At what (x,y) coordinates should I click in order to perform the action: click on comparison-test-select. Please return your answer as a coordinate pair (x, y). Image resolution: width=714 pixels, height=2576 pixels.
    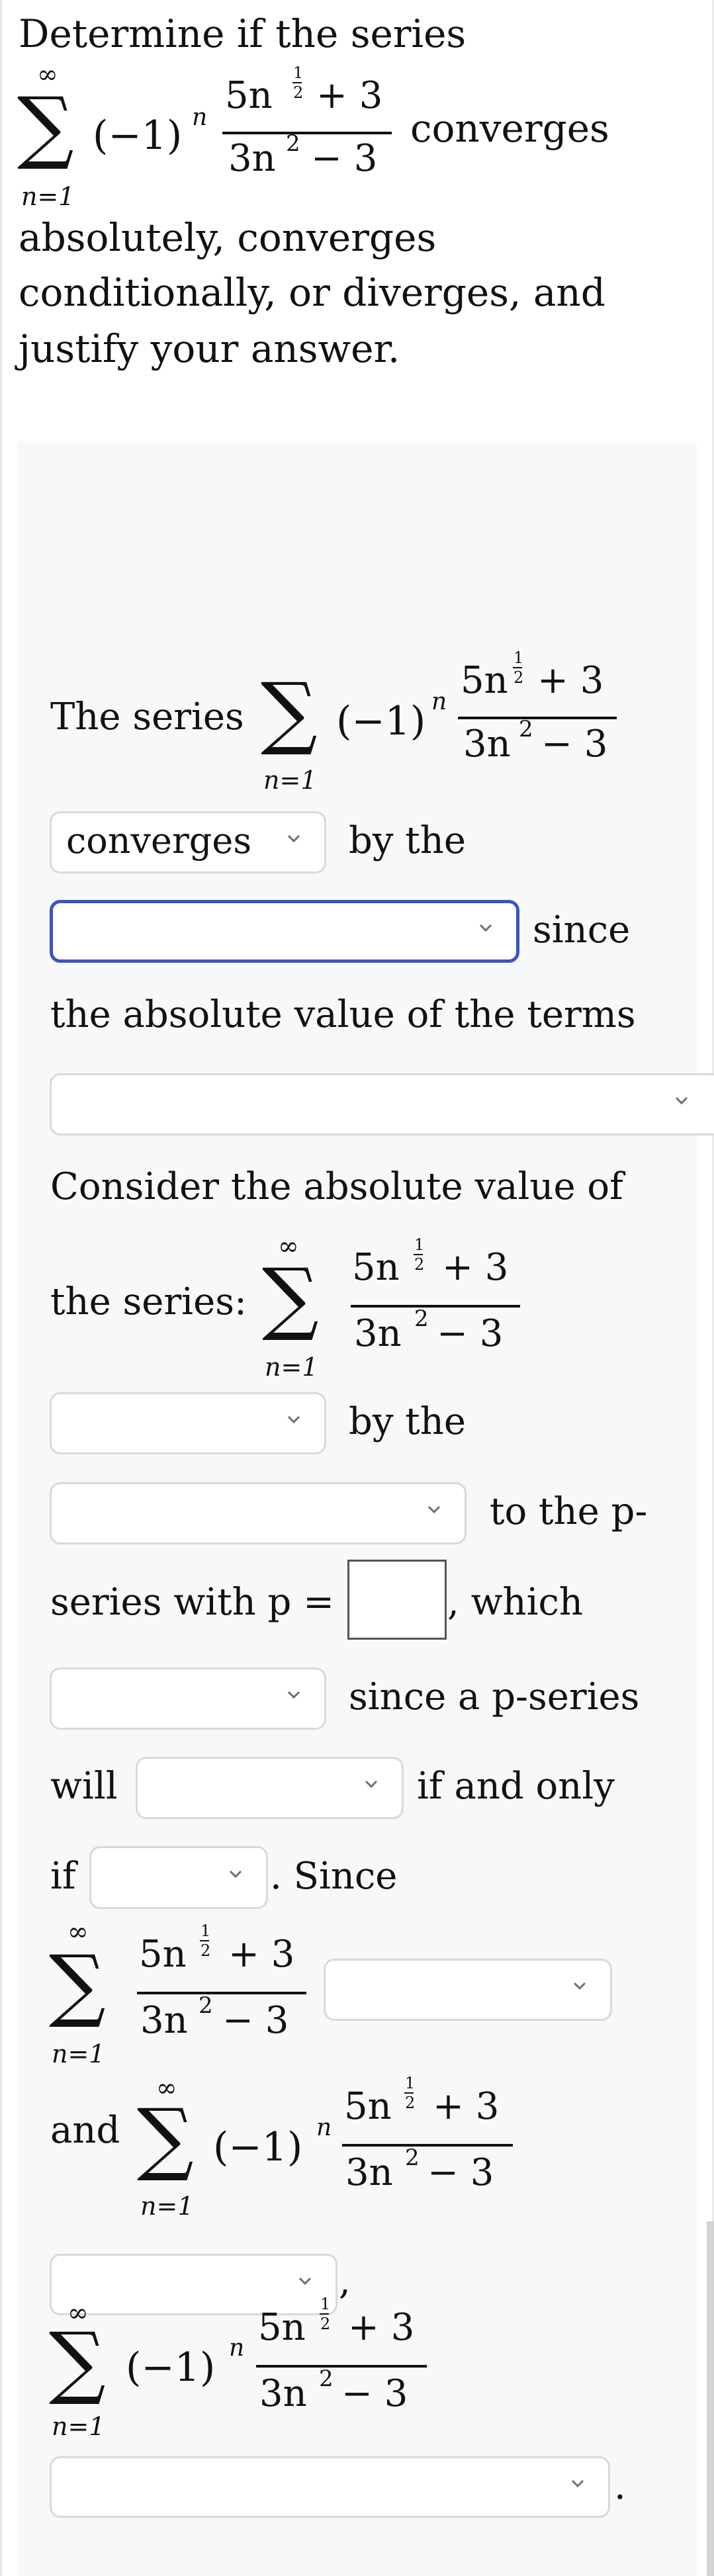
    Looking at the image, I should click on (258, 1513).